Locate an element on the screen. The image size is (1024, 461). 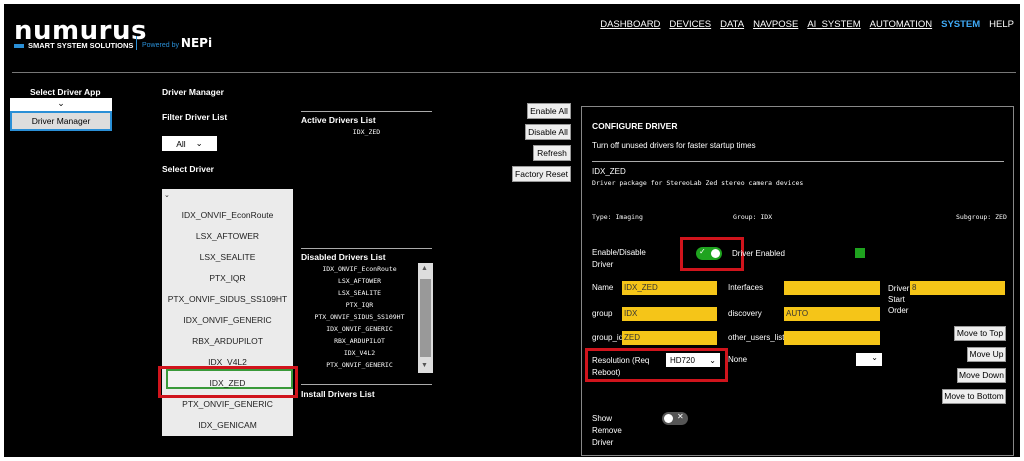
powered-by: Powered by NEPi is located at coordinates (174, 43).